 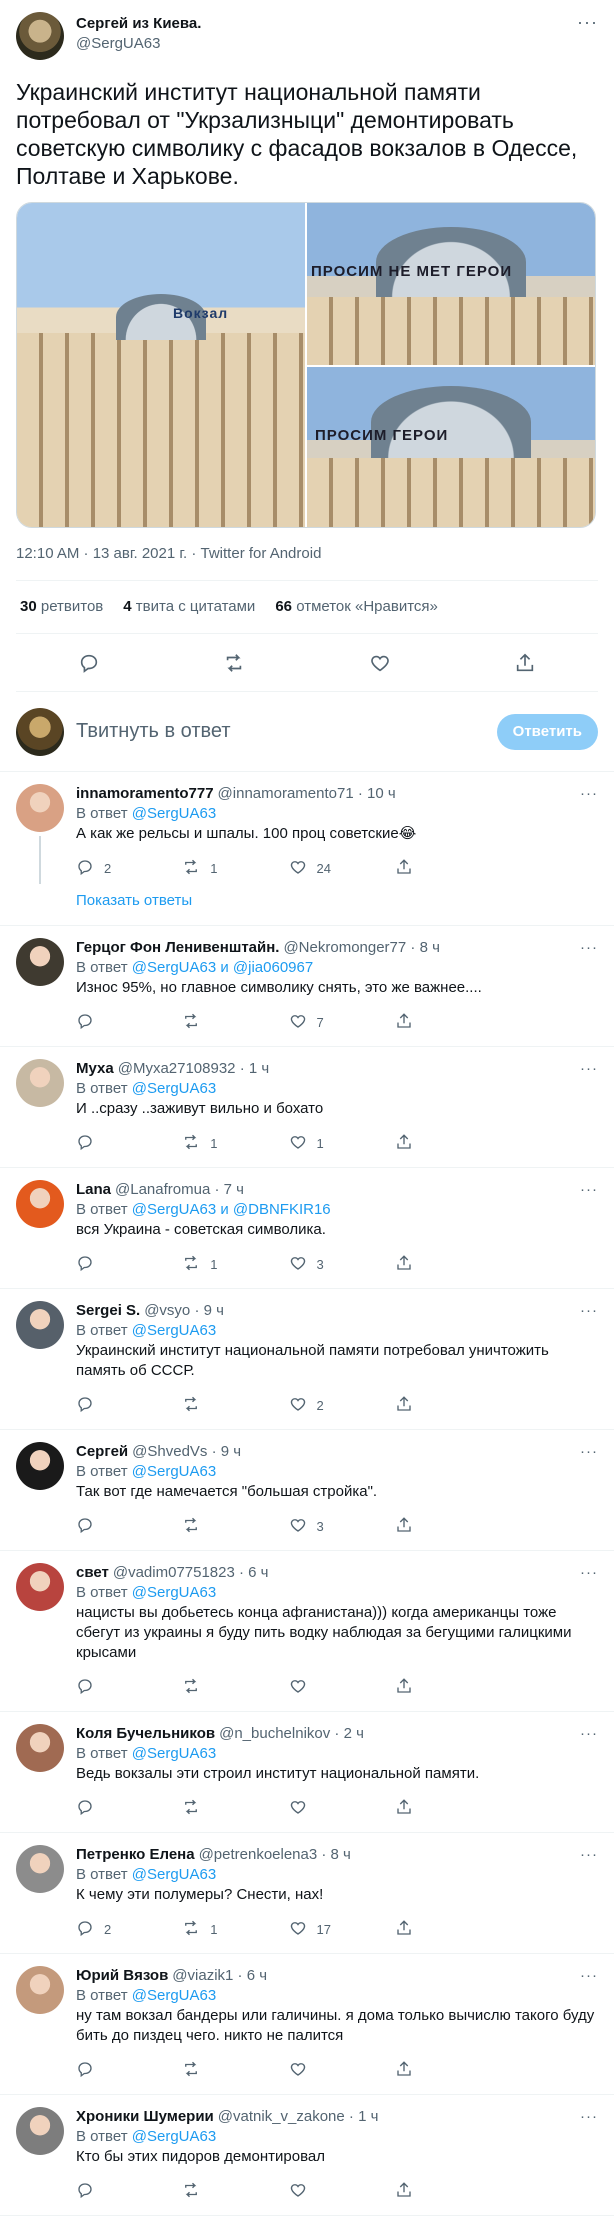 What do you see at coordinates (231, 1209) in the screenshot?
I see `replying-to-link: @SergUA63 и @DBNFKIR16` at bounding box center [231, 1209].